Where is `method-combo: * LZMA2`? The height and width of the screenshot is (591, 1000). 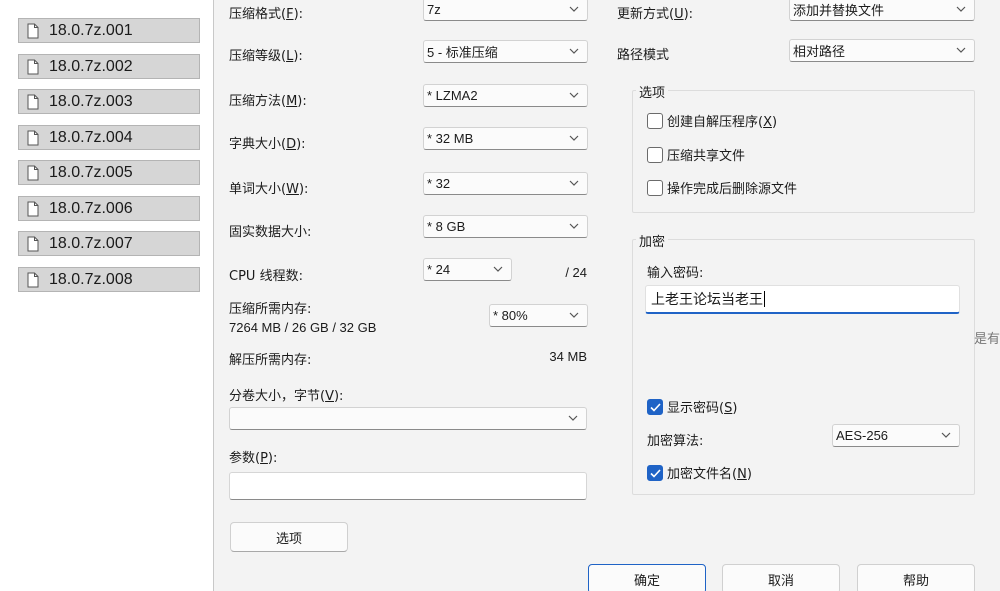 method-combo: * LZMA2 is located at coordinates (505, 95).